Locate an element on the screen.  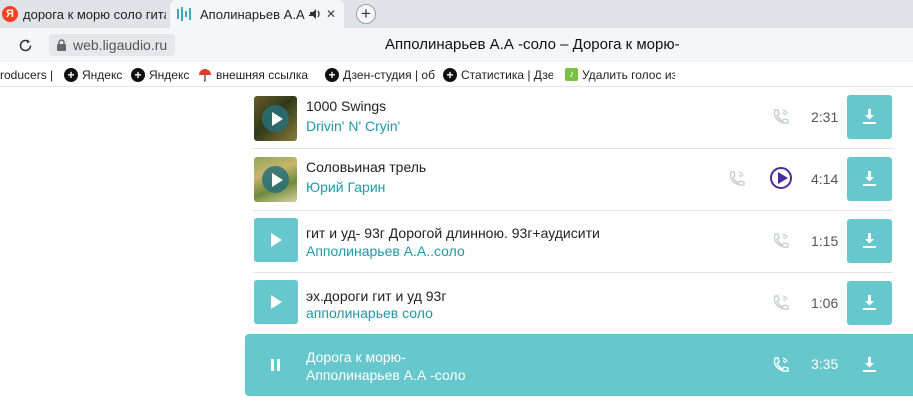
speaker-icon is located at coordinates (315, 14).